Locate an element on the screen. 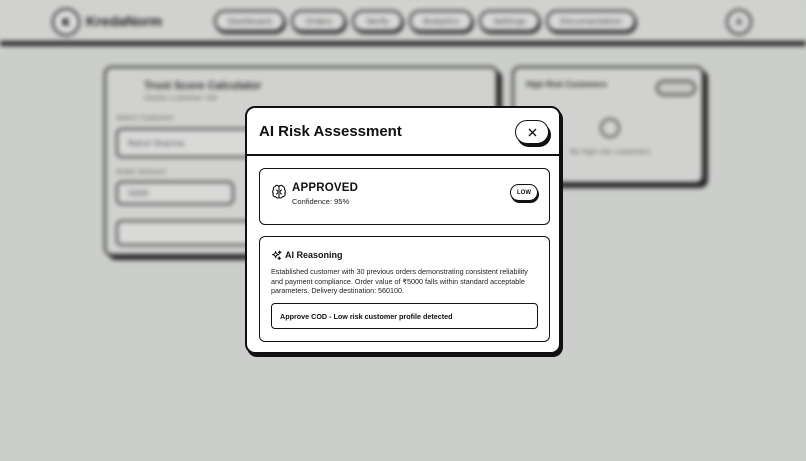  brain-icon is located at coordinates (279, 191).